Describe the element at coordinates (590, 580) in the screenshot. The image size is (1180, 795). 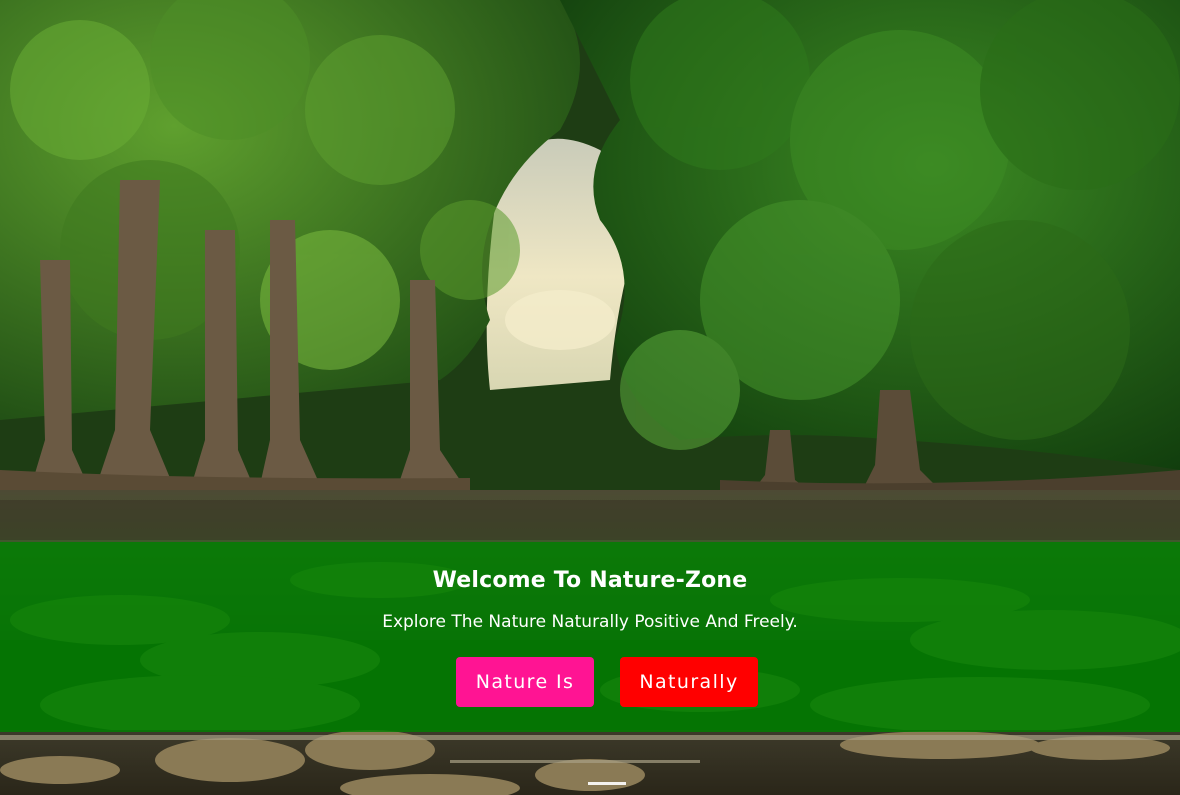
I see `hero-title: Welcome To Nature-Zone` at that location.